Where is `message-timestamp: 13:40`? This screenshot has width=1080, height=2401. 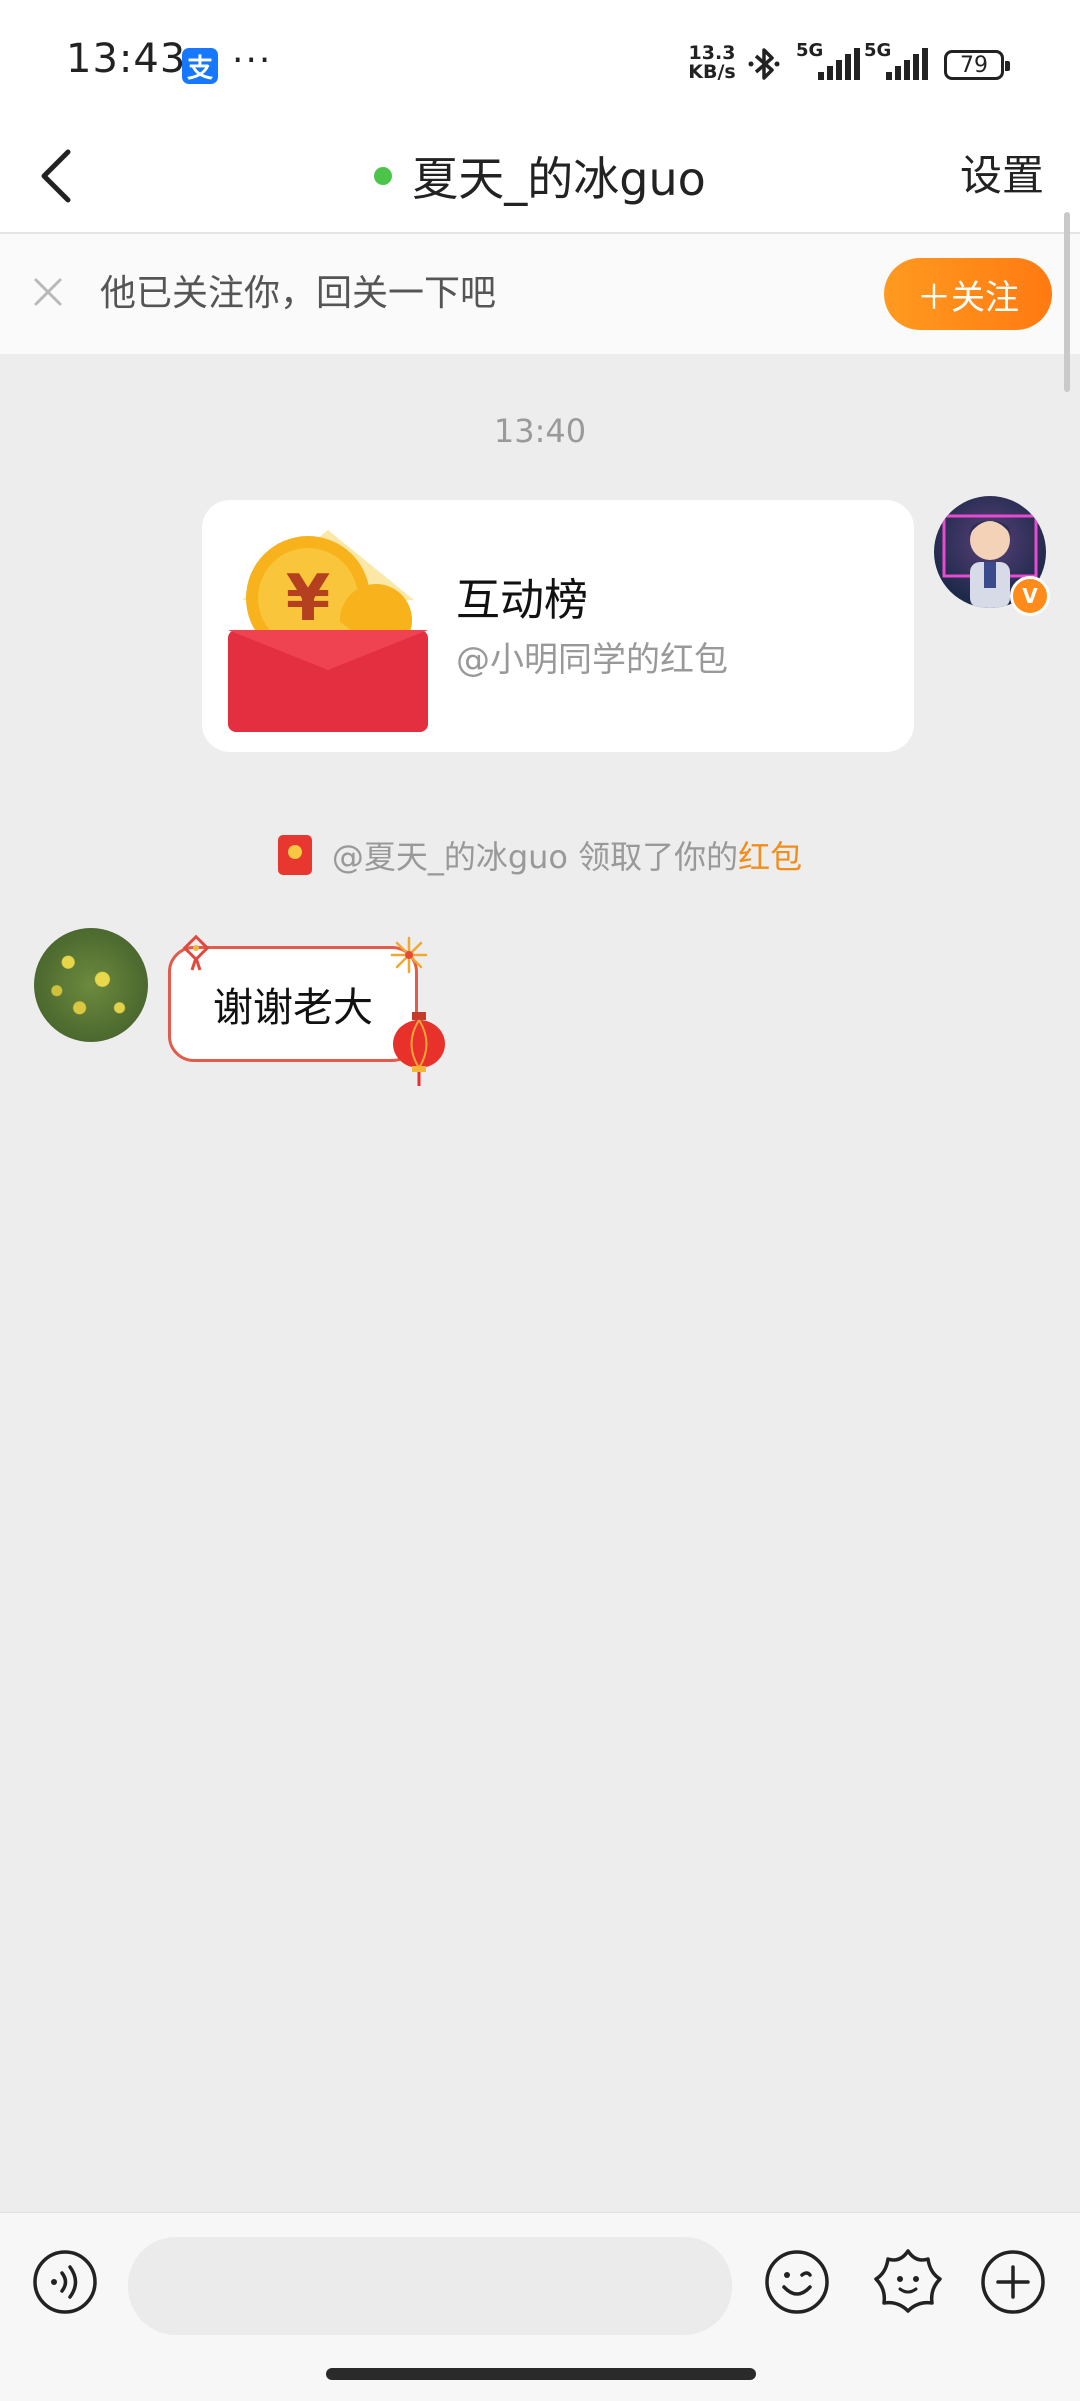 message-timestamp: 13:40 is located at coordinates (540, 431).